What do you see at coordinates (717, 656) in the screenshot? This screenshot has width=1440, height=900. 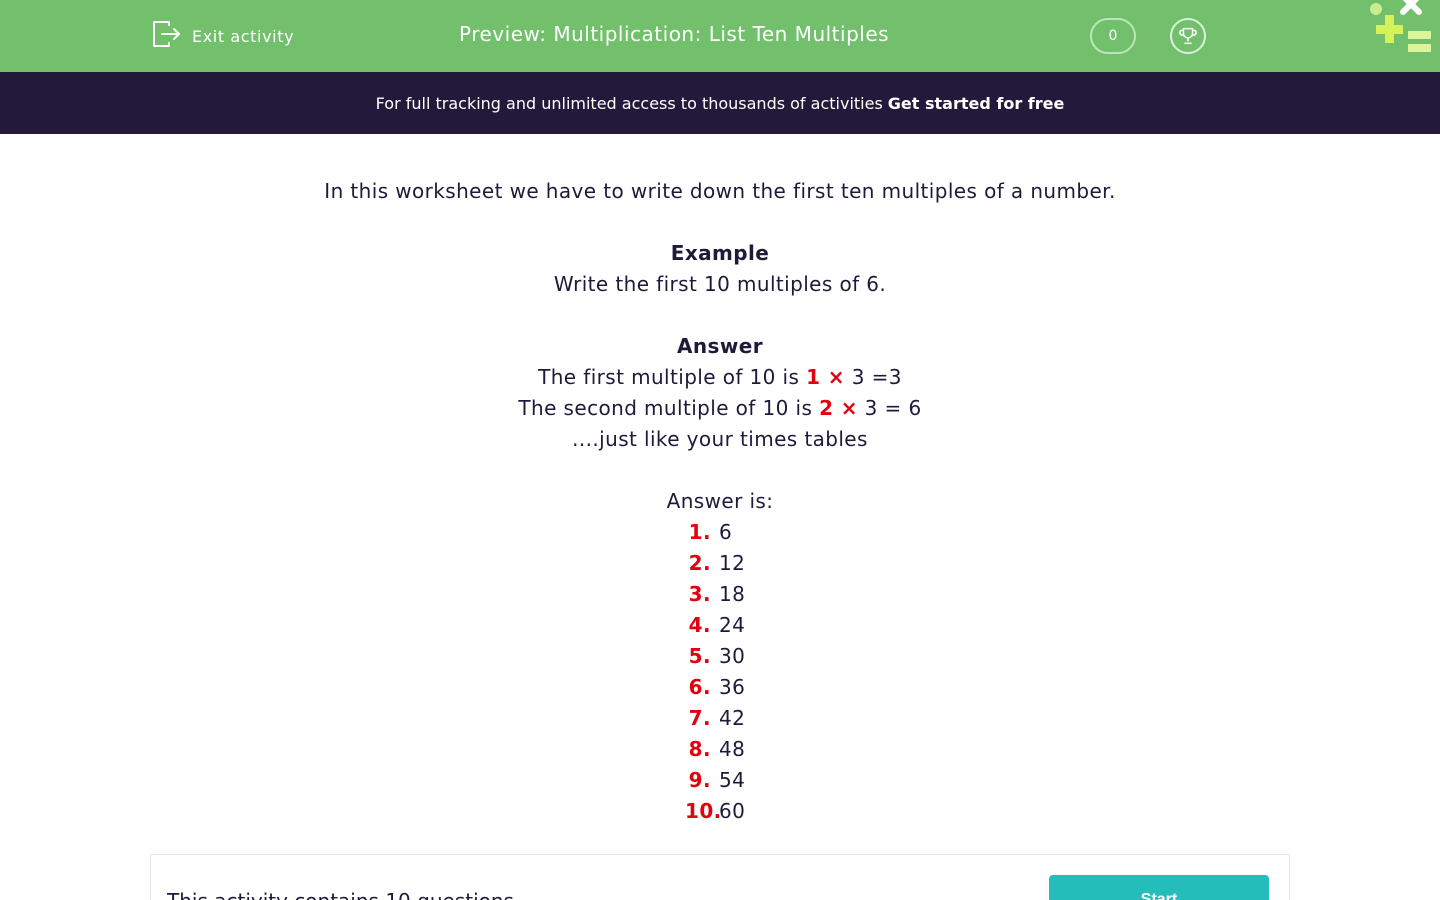 I see `list-item: 5. 30` at bounding box center [717, 656].